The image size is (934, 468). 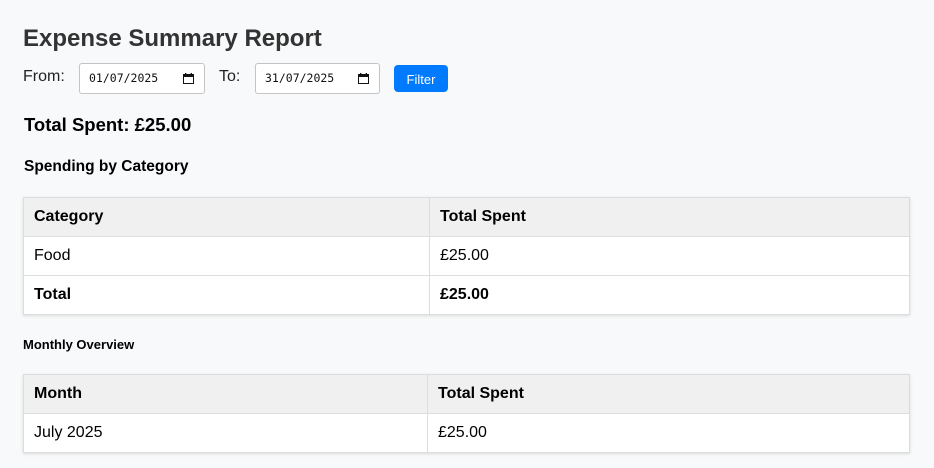 I want to click on table-row: July 2025 £25.00, so click(x=466, y=433).